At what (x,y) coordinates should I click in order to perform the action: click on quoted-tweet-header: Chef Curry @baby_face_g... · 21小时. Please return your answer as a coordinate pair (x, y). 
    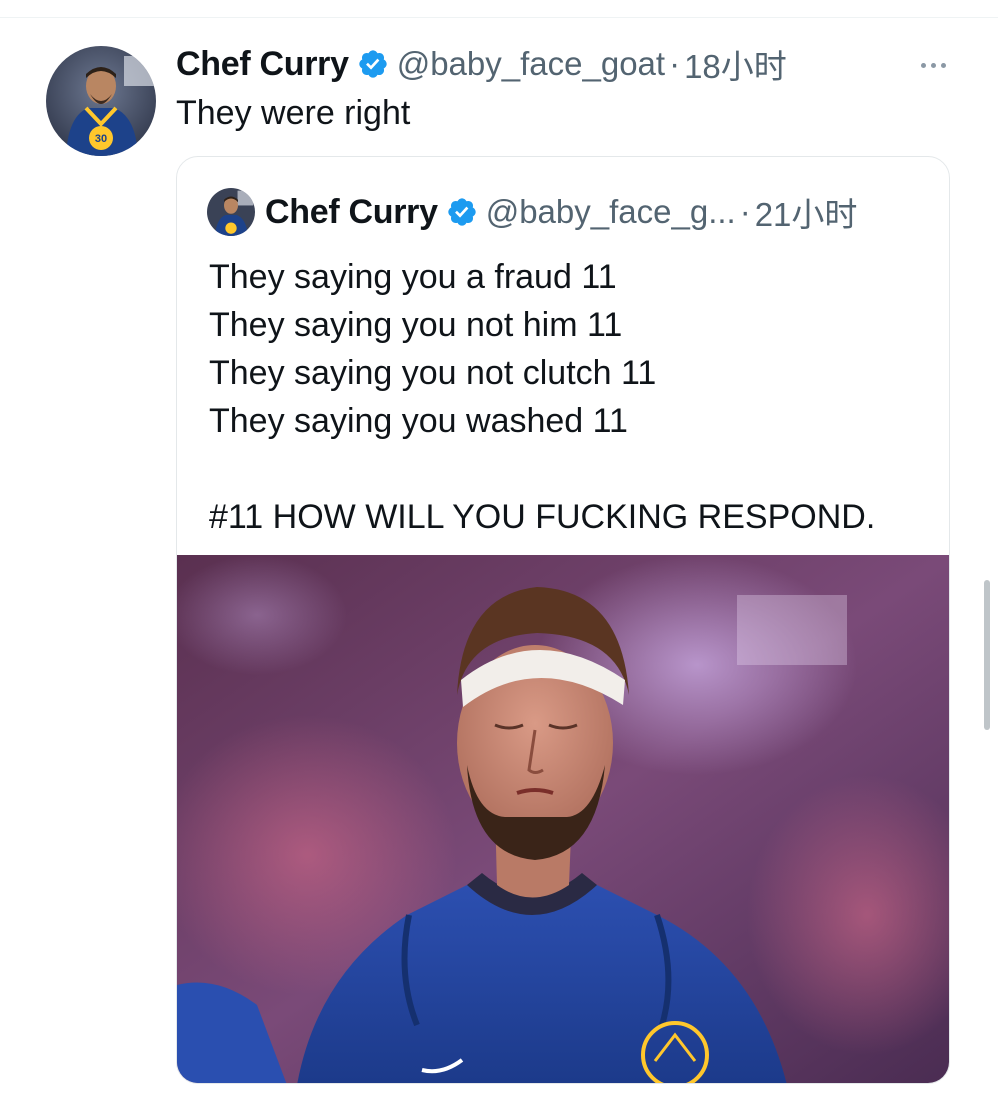
    Looking at the image, I should click on (532, 212).